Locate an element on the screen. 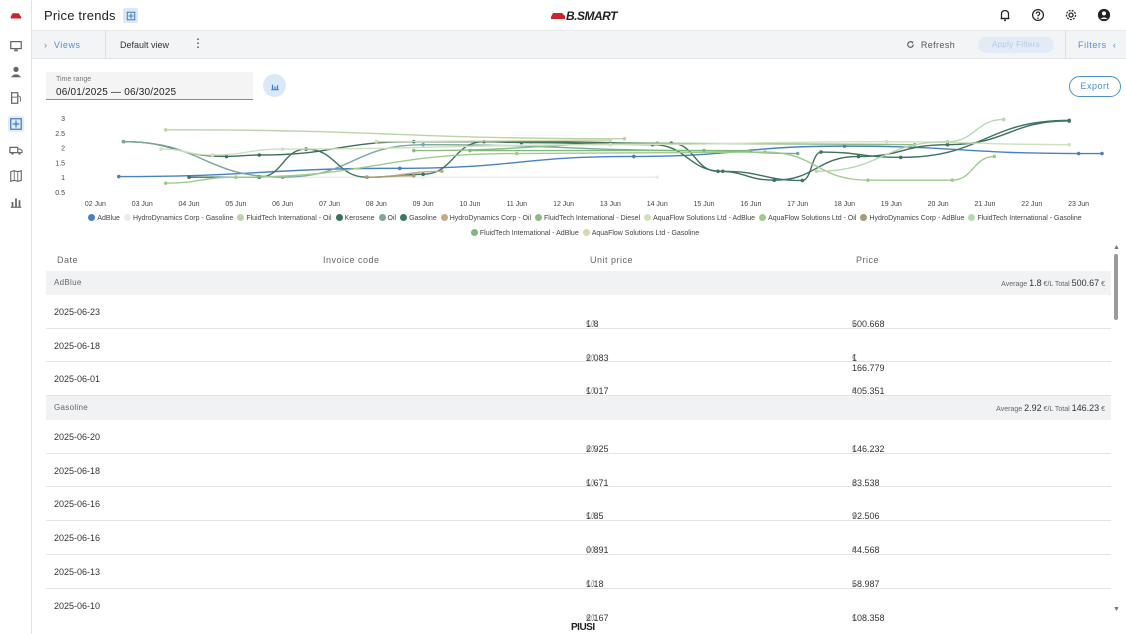 This screenshot has height=634, width=1126. refresh-button: Refresh is located at coordinates (930, 45).